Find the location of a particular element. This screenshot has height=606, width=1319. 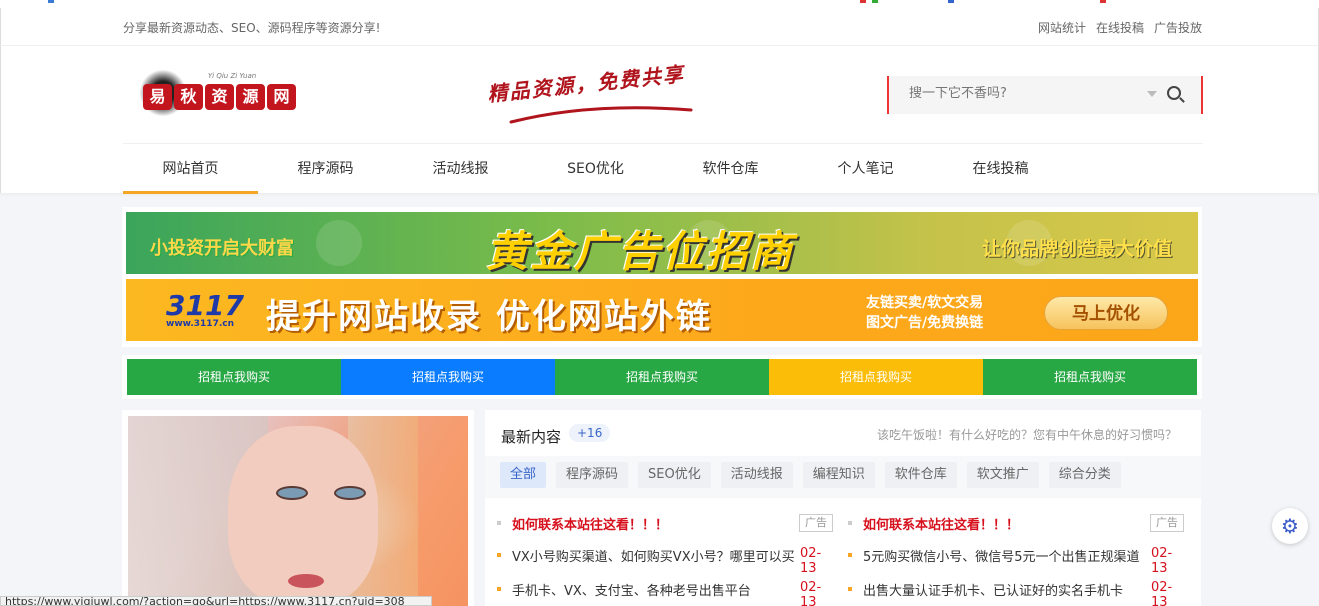

site-logo: Yi Qiu Zi Yuan 易 秋 资 源 网 is located at coordinates (214, 93).